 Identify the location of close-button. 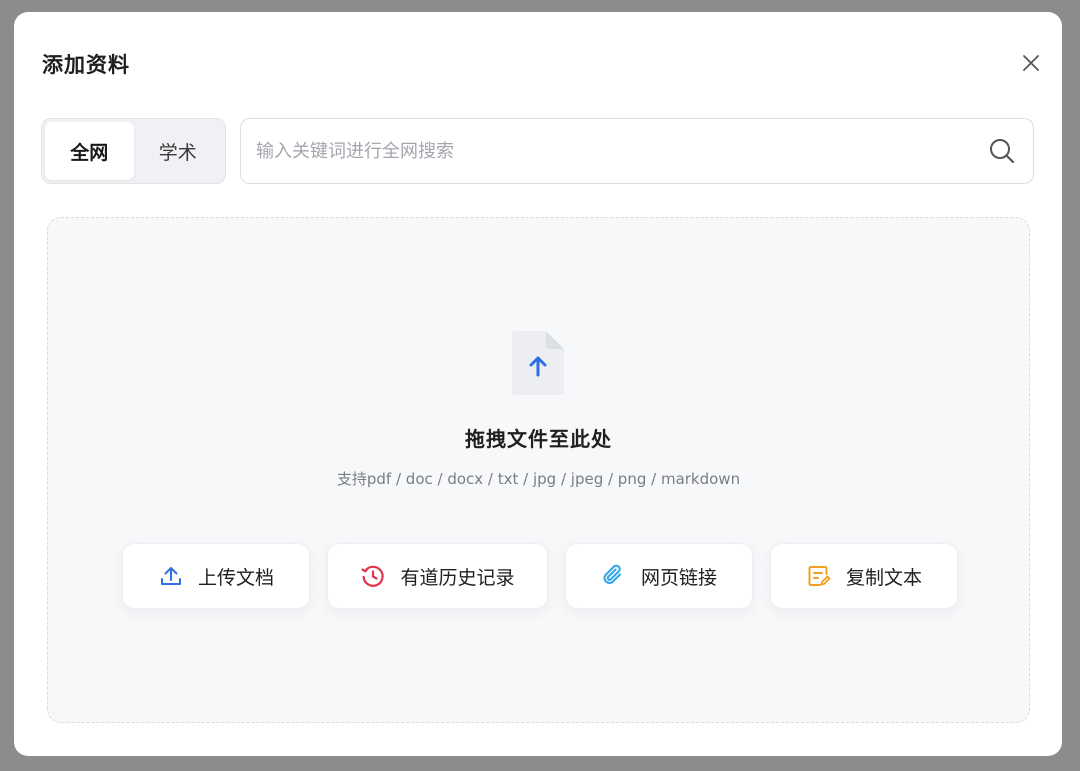
(1031, 63).